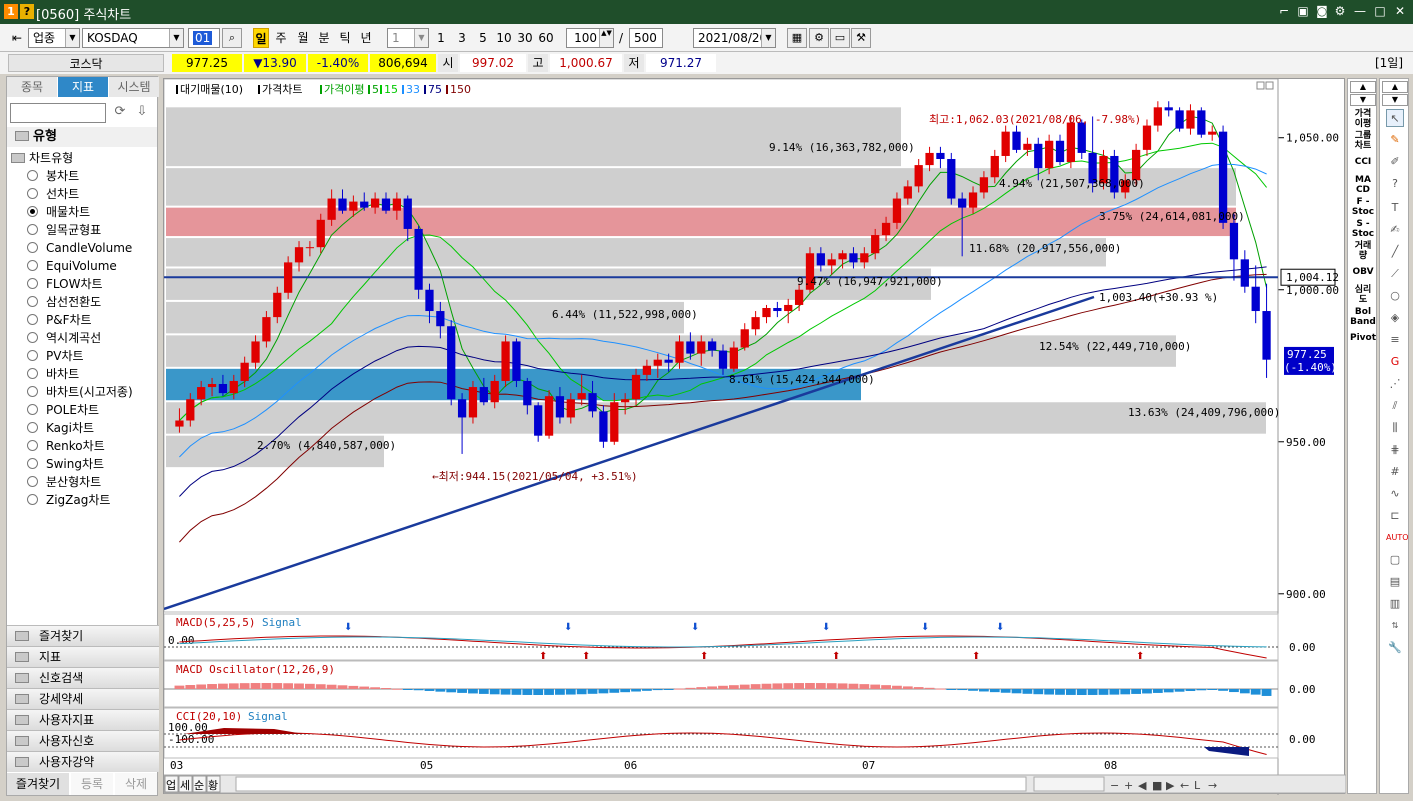 This screenshot has height=801, width=1413. What do you see at coordinates (590, 38) in the screenshot?
I see `display-count-stepper: 100 ▲▼` at bounding box center [590, 38].